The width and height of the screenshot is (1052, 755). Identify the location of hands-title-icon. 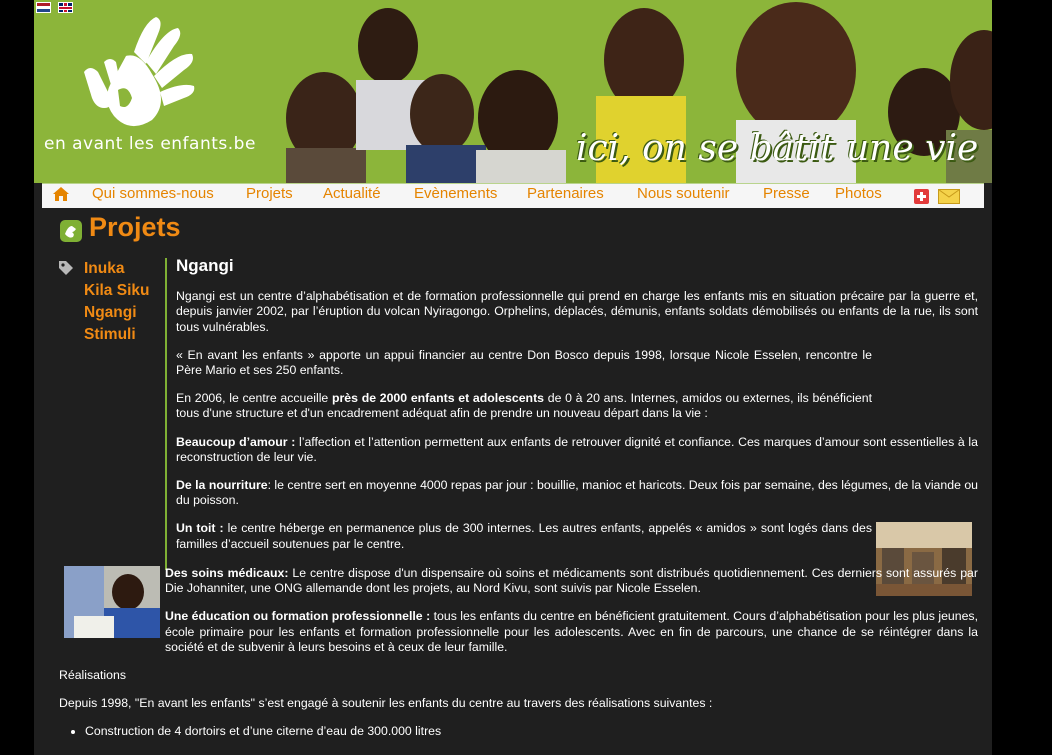
(71, 231).